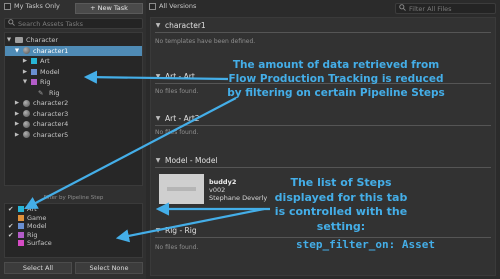 The height and width of the screenshot is (279, 500). Describe the element at coordinates (186, 160) in the screenshot. I see `section-header-model-model: ▼ Model - Model` at that location.